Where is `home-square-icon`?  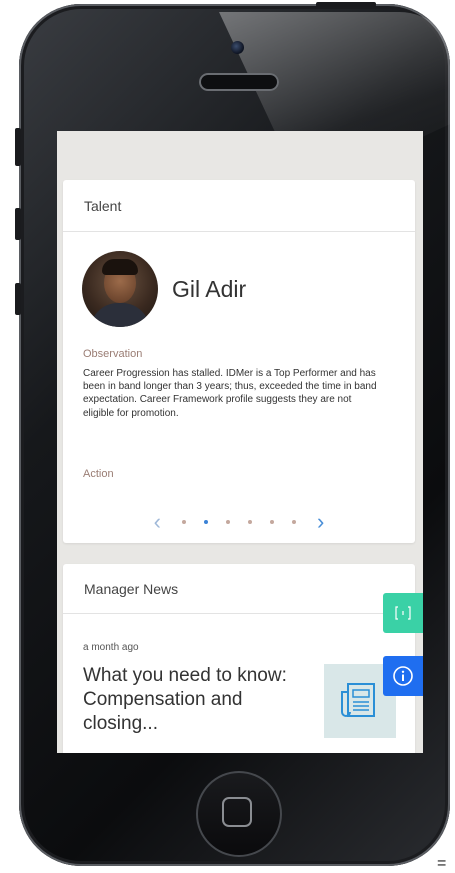 home-square-icon is located at coordinates (237, 812).